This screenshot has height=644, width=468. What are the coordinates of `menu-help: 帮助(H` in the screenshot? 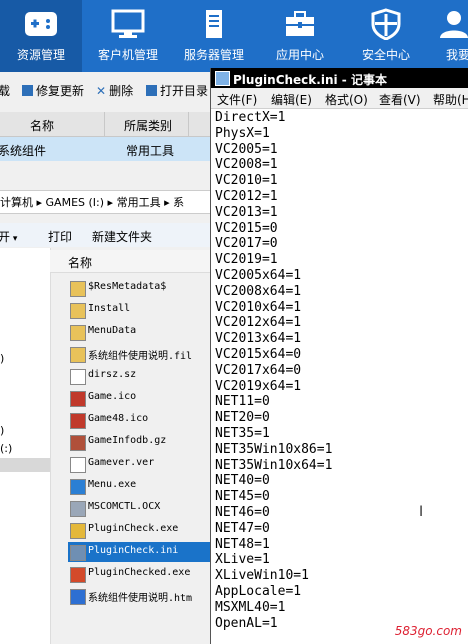 It's located at (450, 99).